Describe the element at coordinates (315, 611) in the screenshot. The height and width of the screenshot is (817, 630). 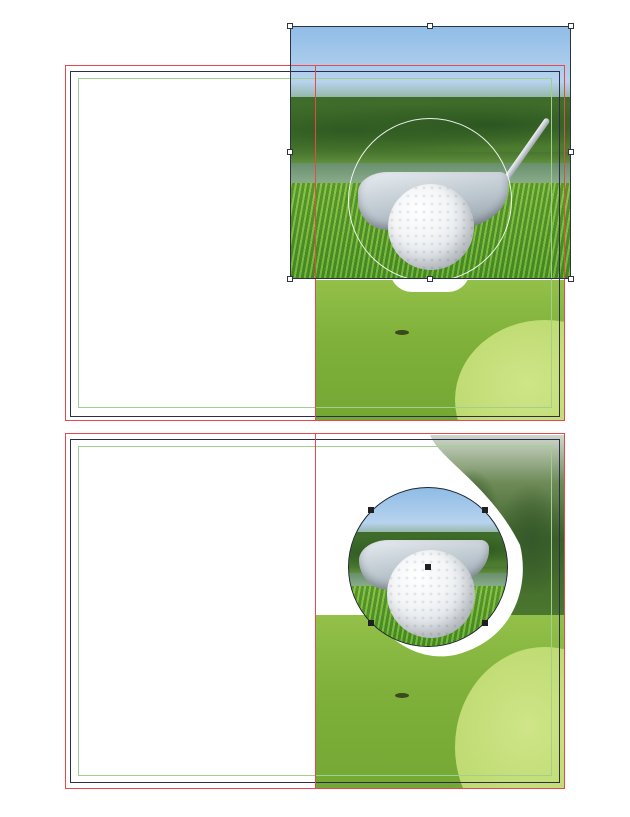
I see `fold-guide-bottom` at that location.